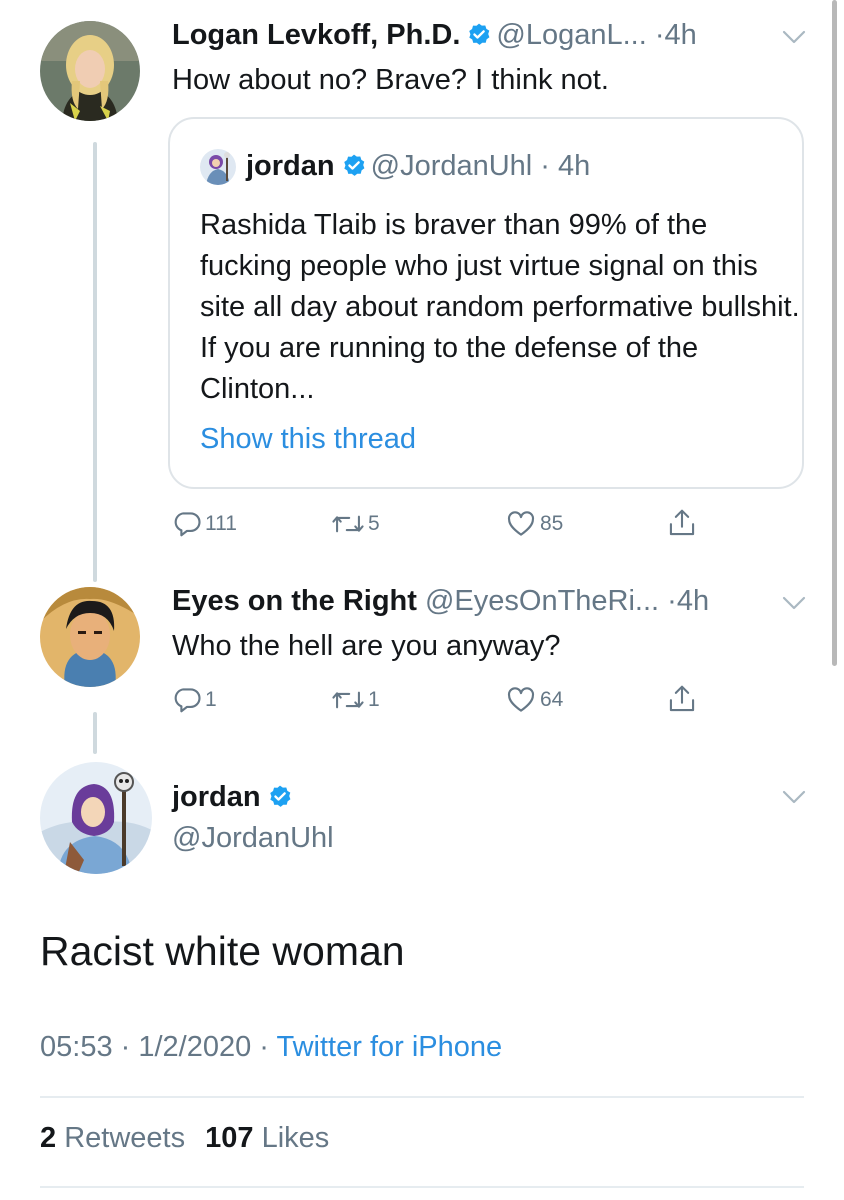 This screenshot has height=1200, width=844. What do you see at coordinates (90, 637) in the screenshot?
I see `avatar-eyes-on-the-right` at bounding box center [90, 637].